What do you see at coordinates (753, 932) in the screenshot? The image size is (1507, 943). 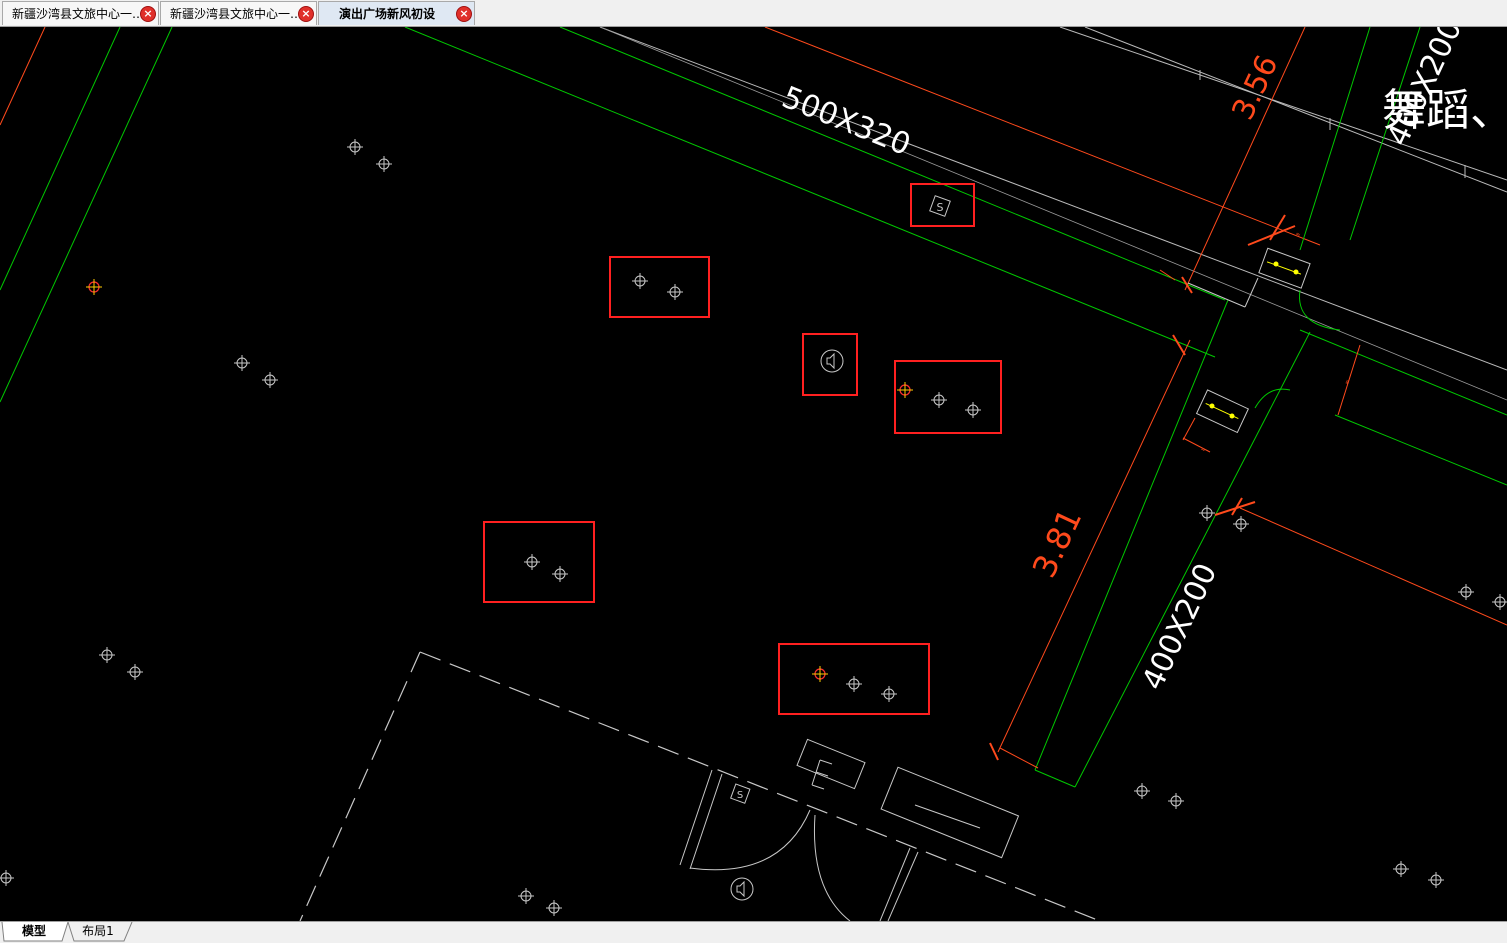 I see `layout-tab-bar: 模型 布局1` at bounding box center [753, 932].